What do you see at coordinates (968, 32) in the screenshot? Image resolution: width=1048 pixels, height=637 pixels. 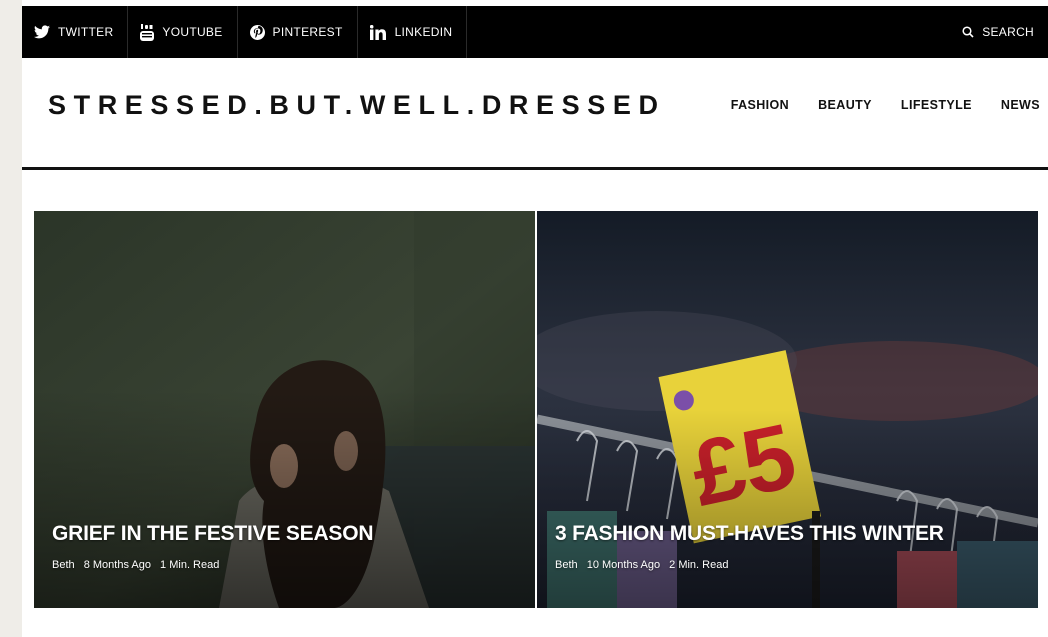 I see `search-icon` at bounding box center [968, 32].